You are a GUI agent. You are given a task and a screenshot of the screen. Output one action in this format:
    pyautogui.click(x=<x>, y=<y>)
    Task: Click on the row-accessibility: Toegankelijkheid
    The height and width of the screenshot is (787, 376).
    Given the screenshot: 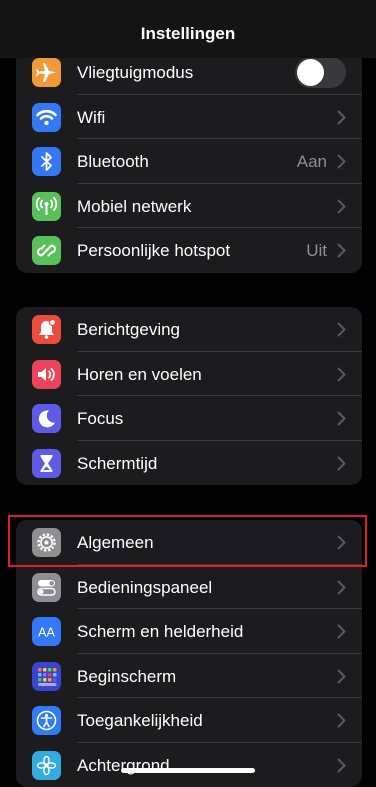 What is the action you would take?
    pyautogui.click(x=189, y=720)
    